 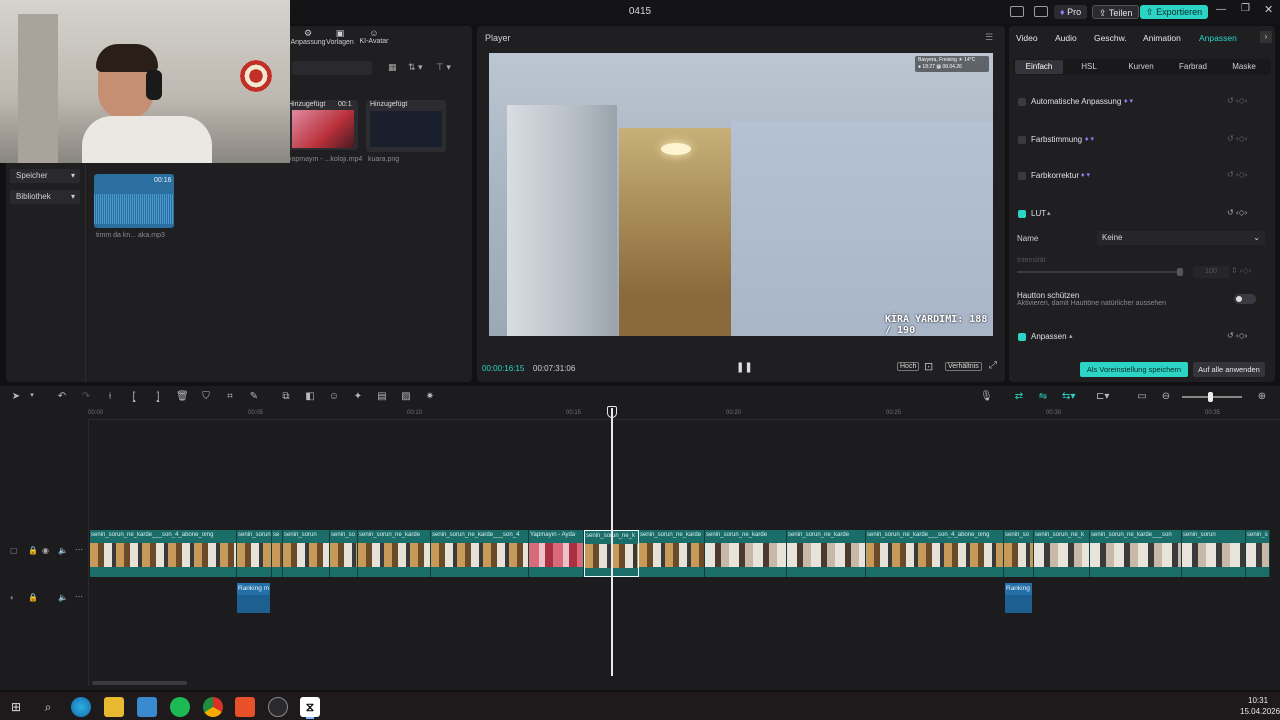 I want to click on zoom-slider-handle, so click(x=1210, y=397).